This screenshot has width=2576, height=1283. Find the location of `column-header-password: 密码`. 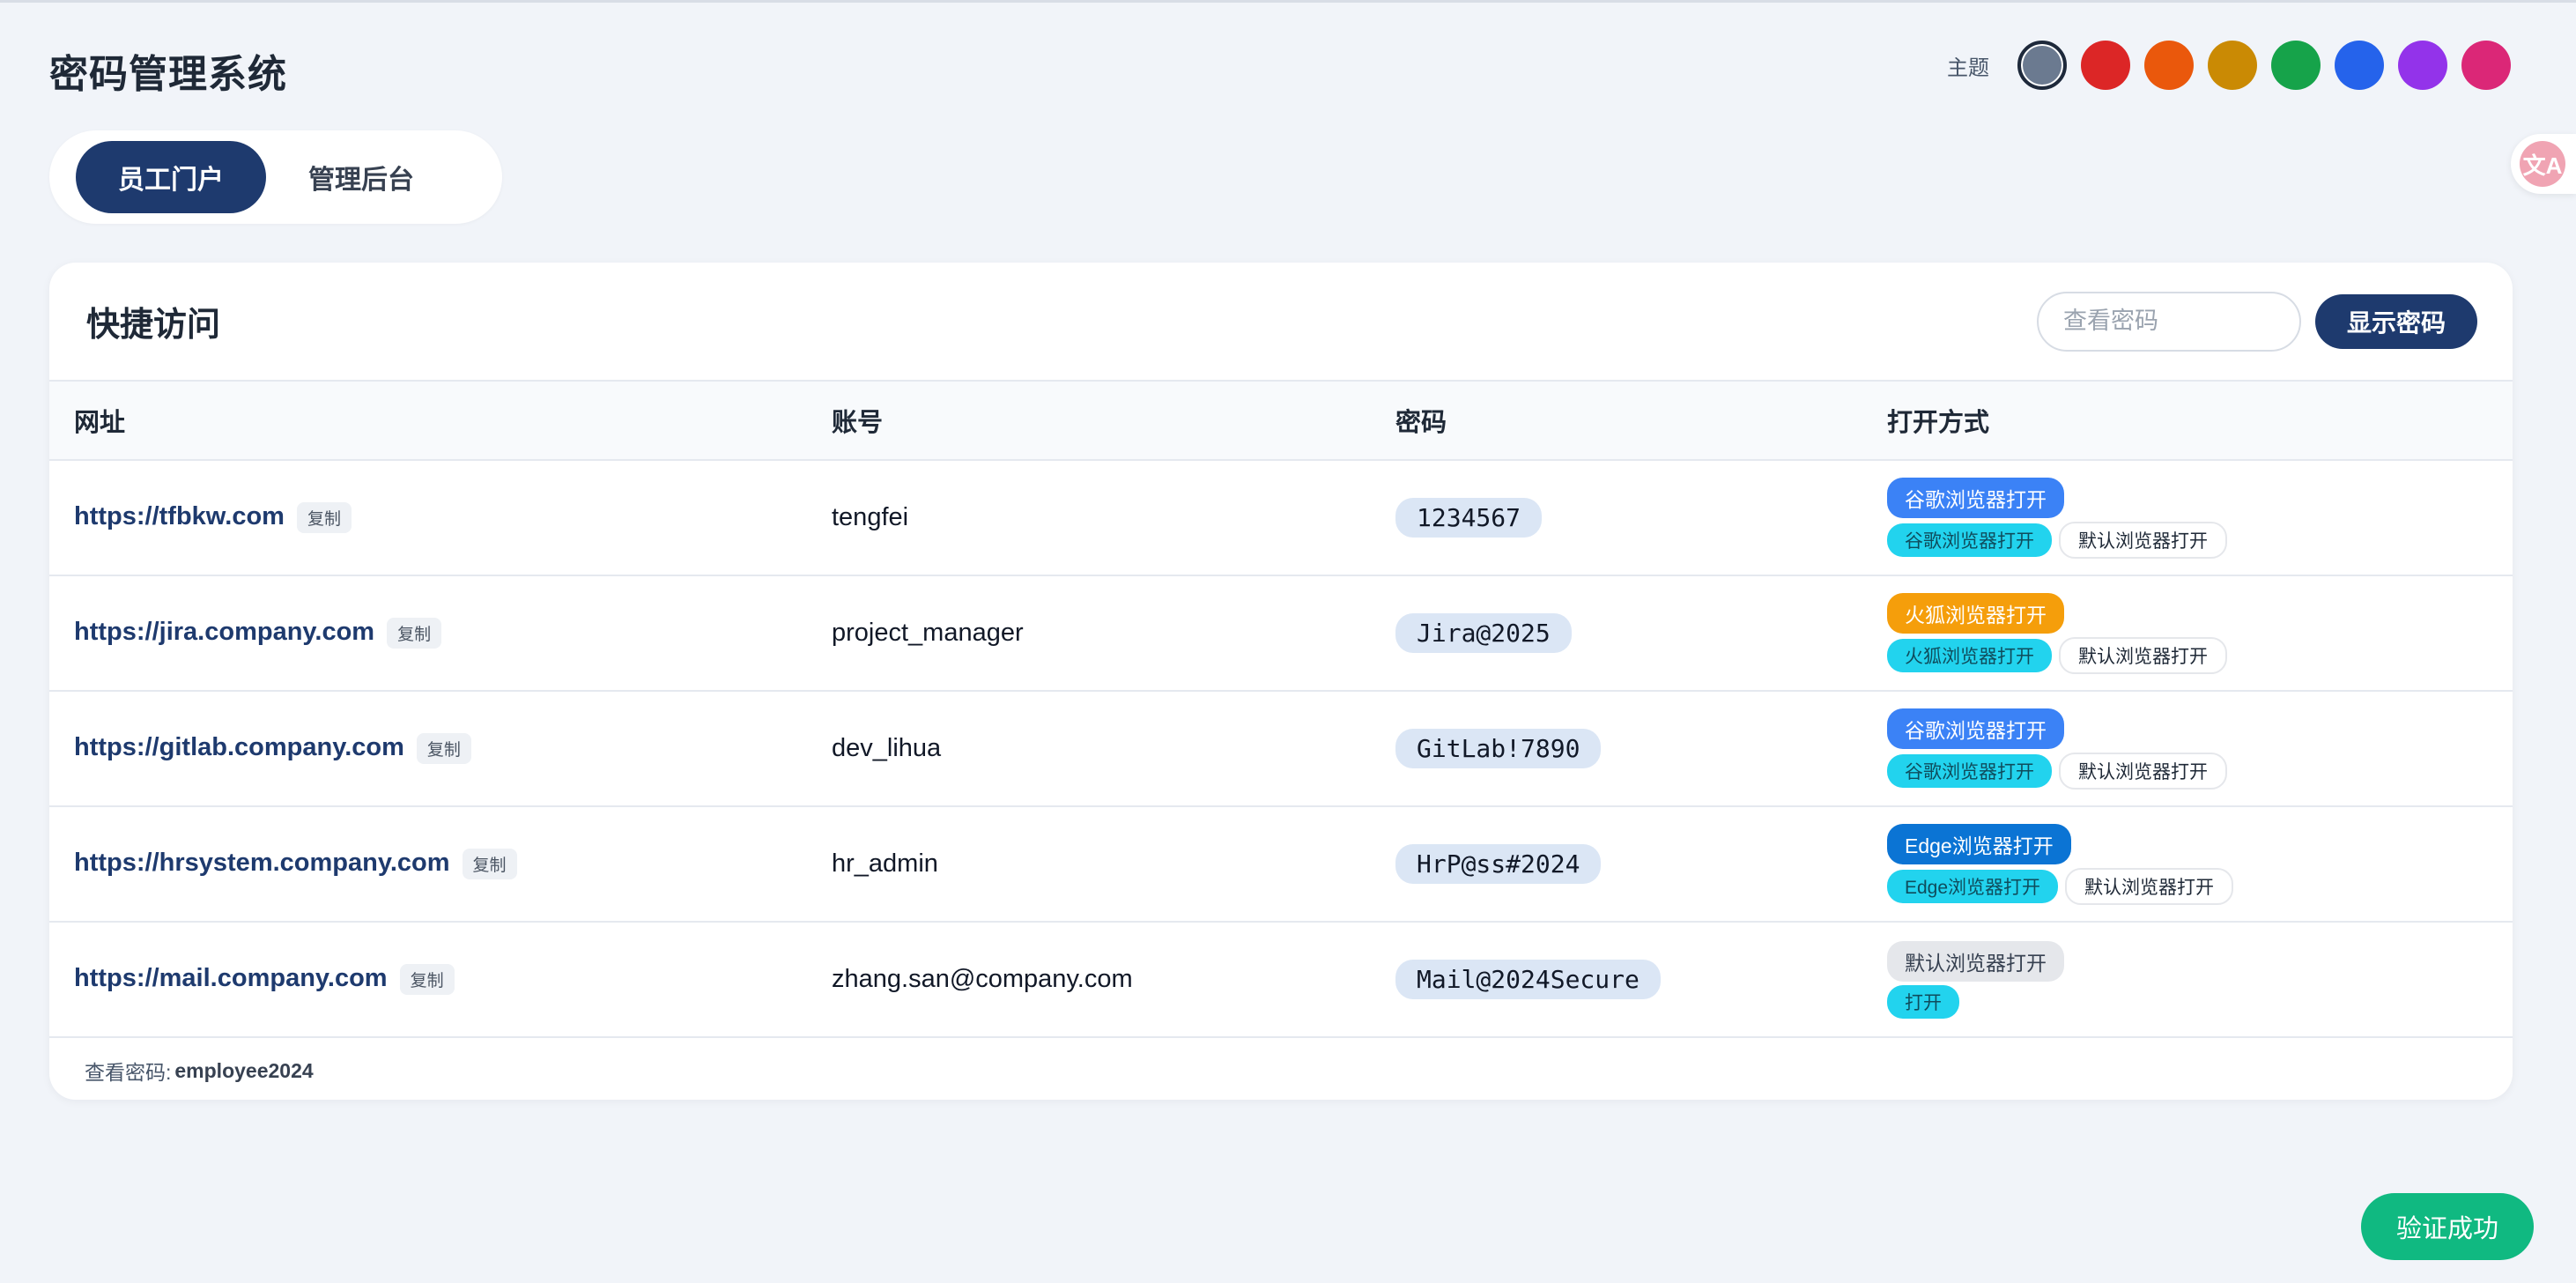

column-header-password: 密码 is located at coordinates (1641, 420).